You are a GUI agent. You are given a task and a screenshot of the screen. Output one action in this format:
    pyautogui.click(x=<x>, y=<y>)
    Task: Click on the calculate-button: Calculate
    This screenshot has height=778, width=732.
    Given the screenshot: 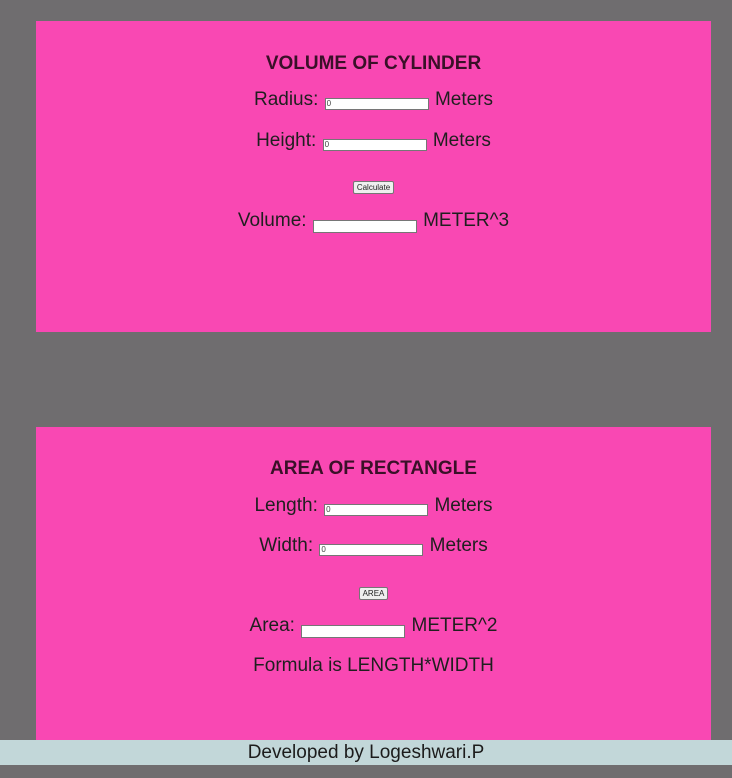 What is the action you would take?
    pyautogui.click(x=373, y=187)
    